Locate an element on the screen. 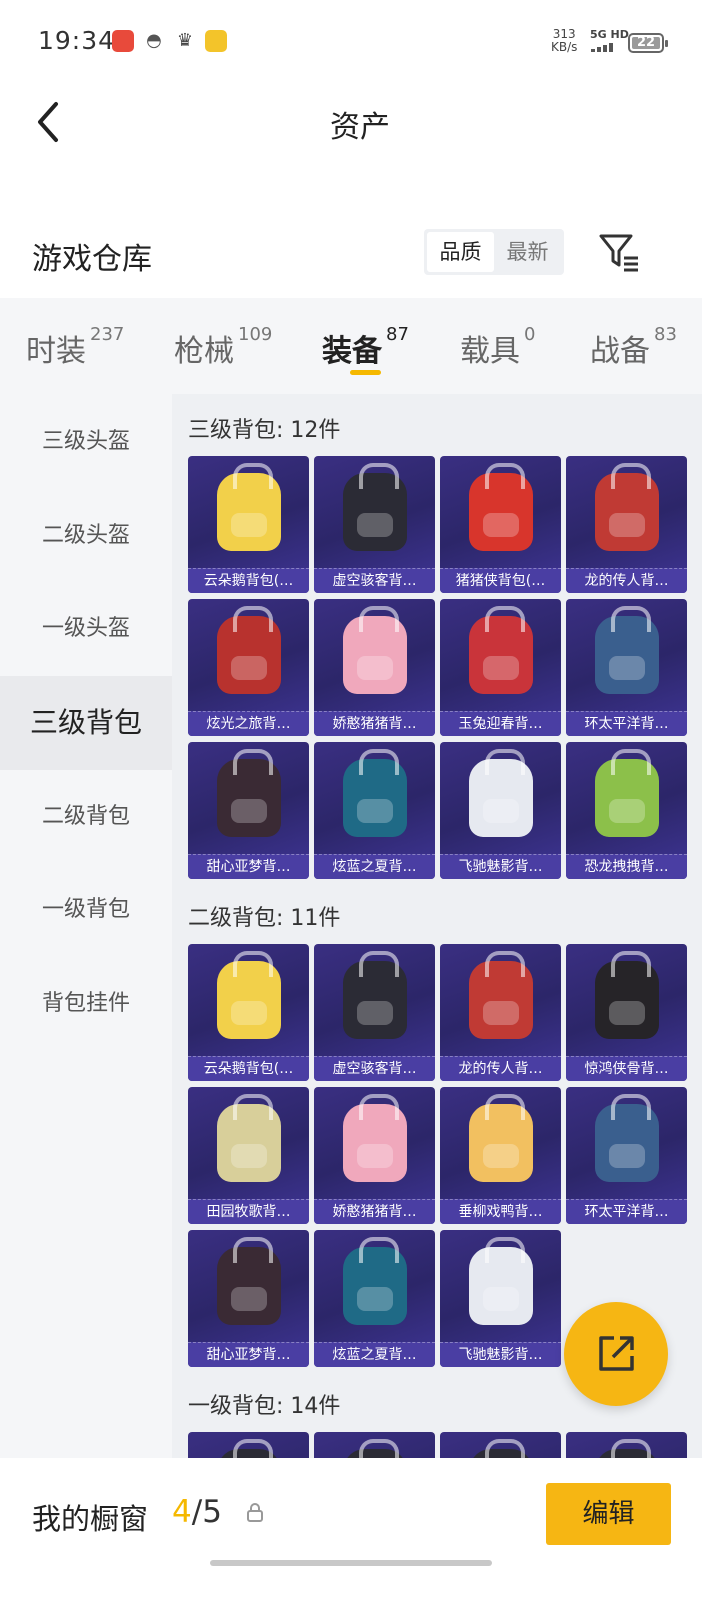  net-speed: 313 KB/s is located at coordinates (564, 41).